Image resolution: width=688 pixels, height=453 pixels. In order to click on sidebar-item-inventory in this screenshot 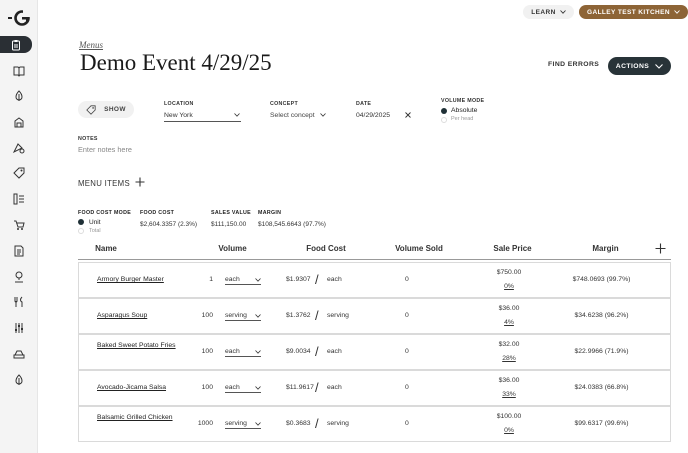, I will do `click(19, 121)`.